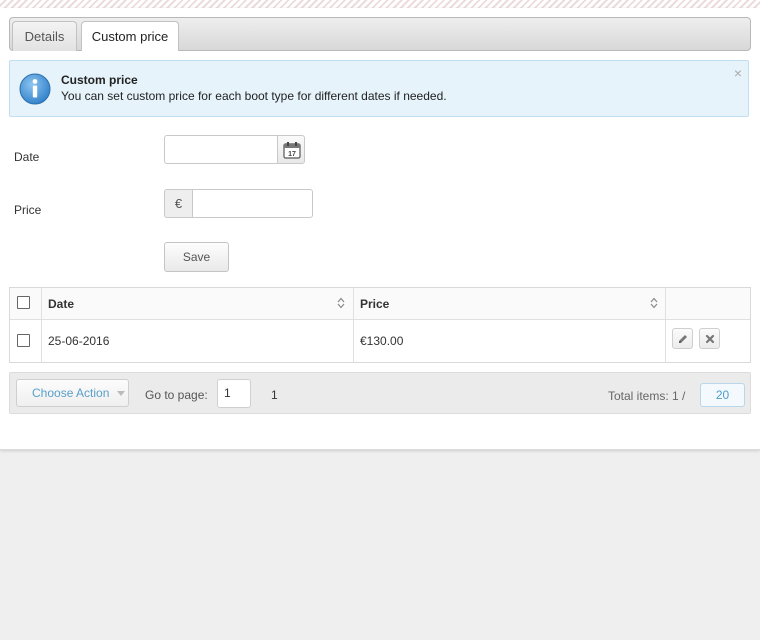  I want to click on select-all-checkbox, so click(23, 302).